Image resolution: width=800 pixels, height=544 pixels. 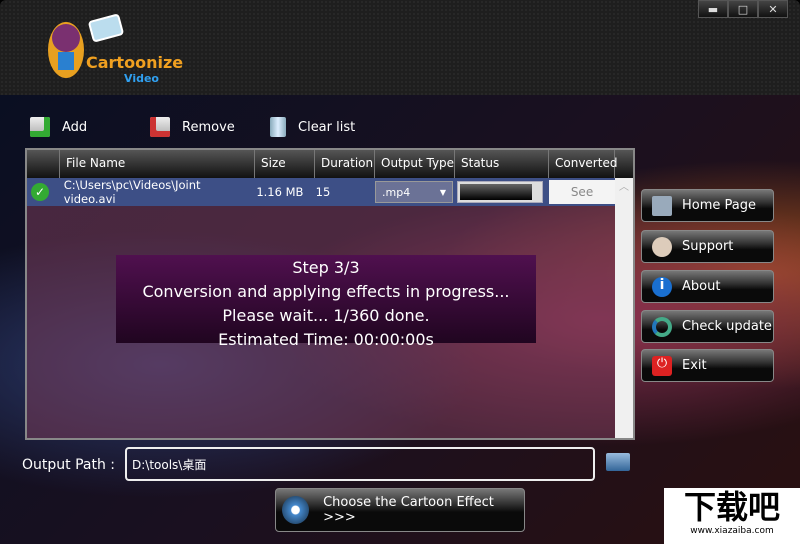 I want to click on refresh-icon, so click(x=662, y=326).